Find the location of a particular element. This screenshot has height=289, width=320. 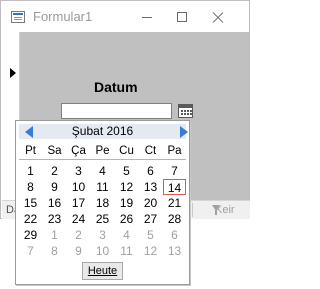

today-button: Heute is located at coordinates (102, 271).